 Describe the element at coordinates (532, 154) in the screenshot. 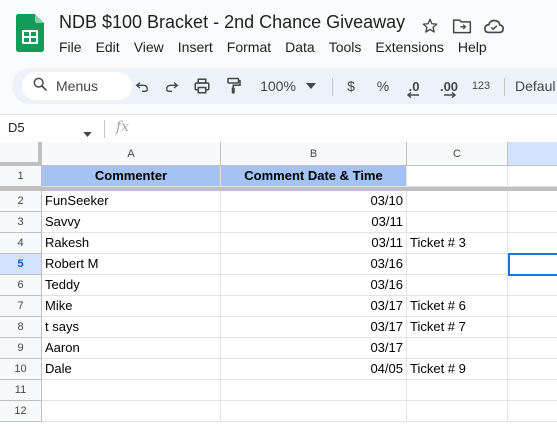

I see `column-header-d` at that location.